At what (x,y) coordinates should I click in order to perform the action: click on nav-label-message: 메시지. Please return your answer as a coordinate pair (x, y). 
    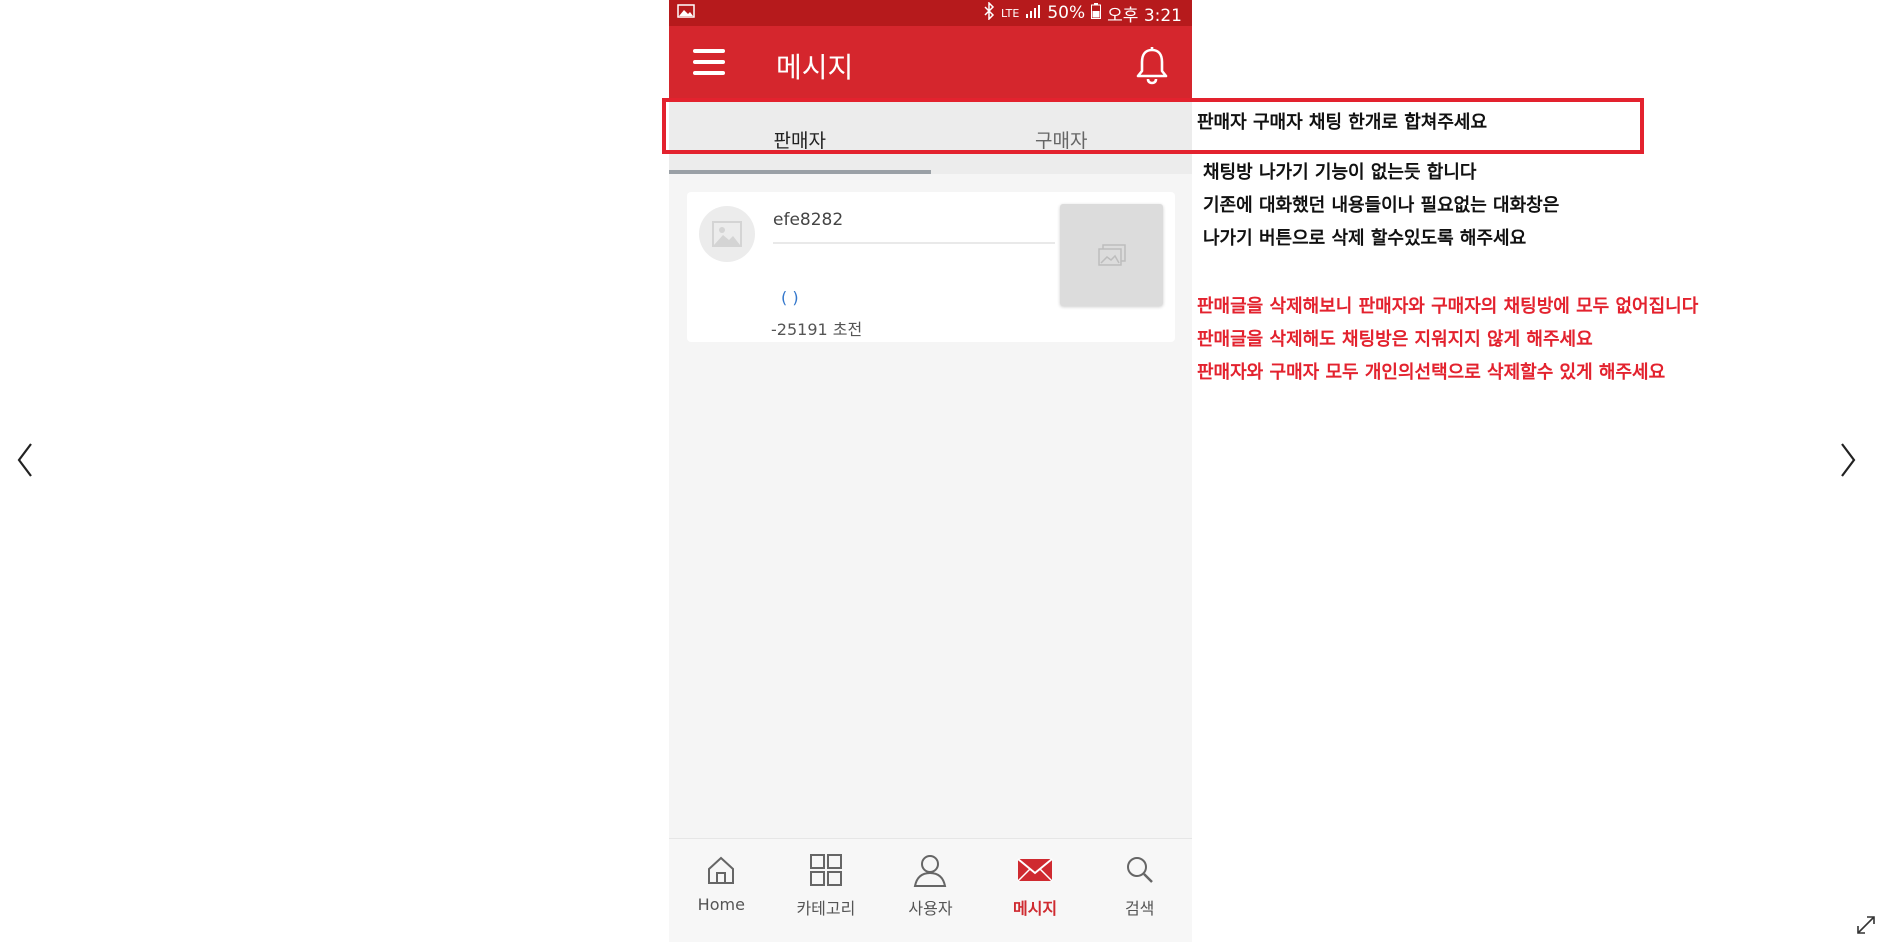
    Looking at the image, I should click on (1035, 908).